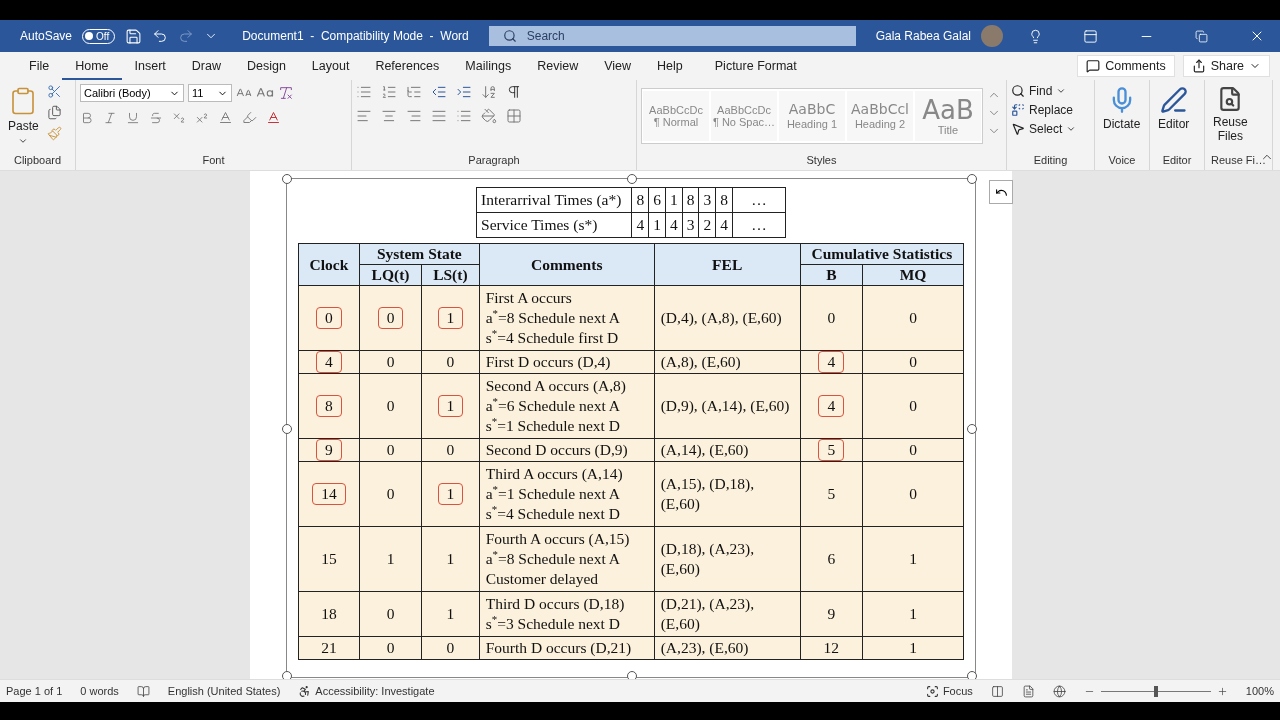 This screenshot has width=1280, height=720. I want to click on replace-icon, so click(1018, 110).